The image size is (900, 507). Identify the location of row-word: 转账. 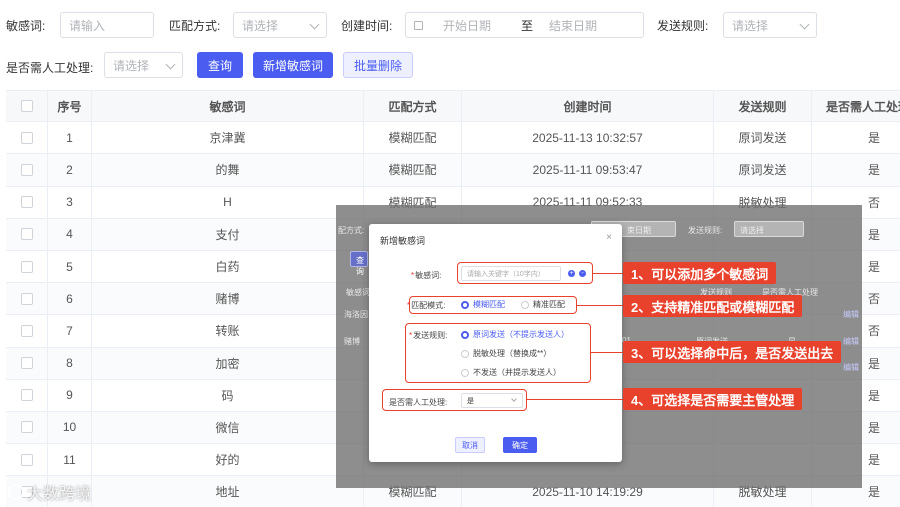
(228, 331).